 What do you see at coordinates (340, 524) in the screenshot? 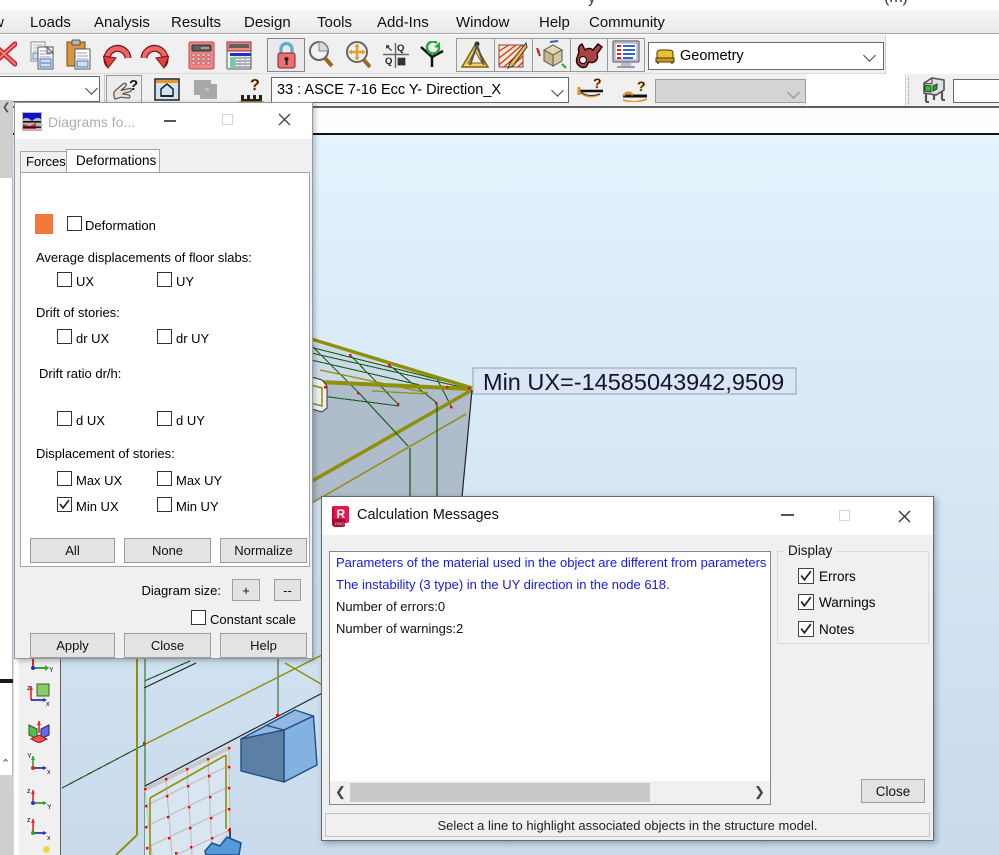
I see `svg-text: PRO` at bounding box center [340, 524].